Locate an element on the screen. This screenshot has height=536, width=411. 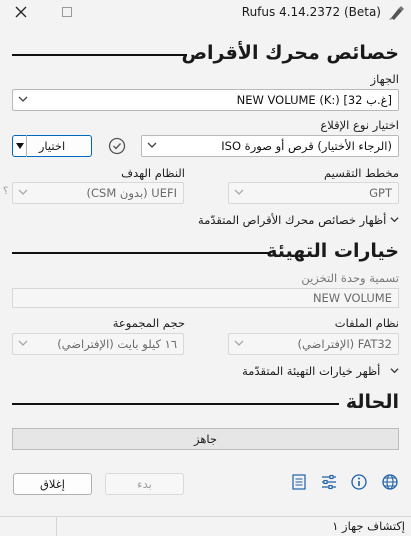
progress-bar: جاهز is located at coordinates (205, 439).